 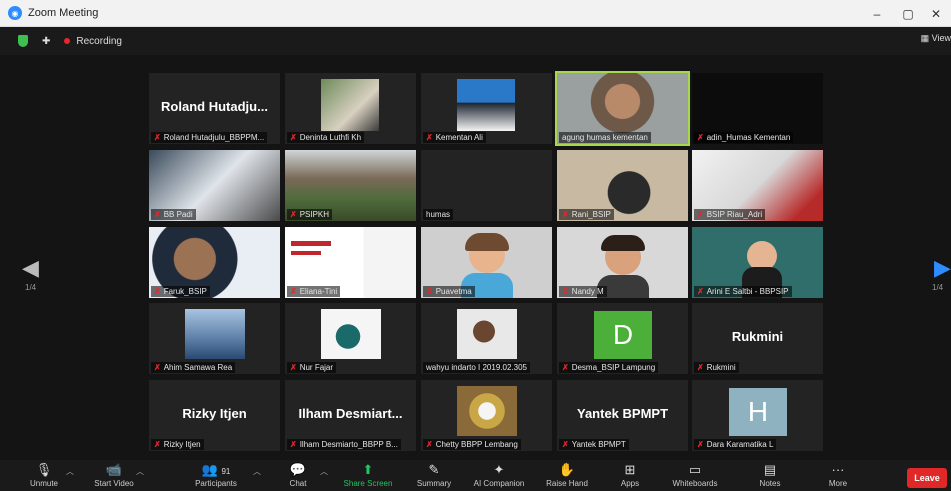 I want to click on participant-tile: D ✗ Desma_BSIP Lampung, so click(x=622, y=338).